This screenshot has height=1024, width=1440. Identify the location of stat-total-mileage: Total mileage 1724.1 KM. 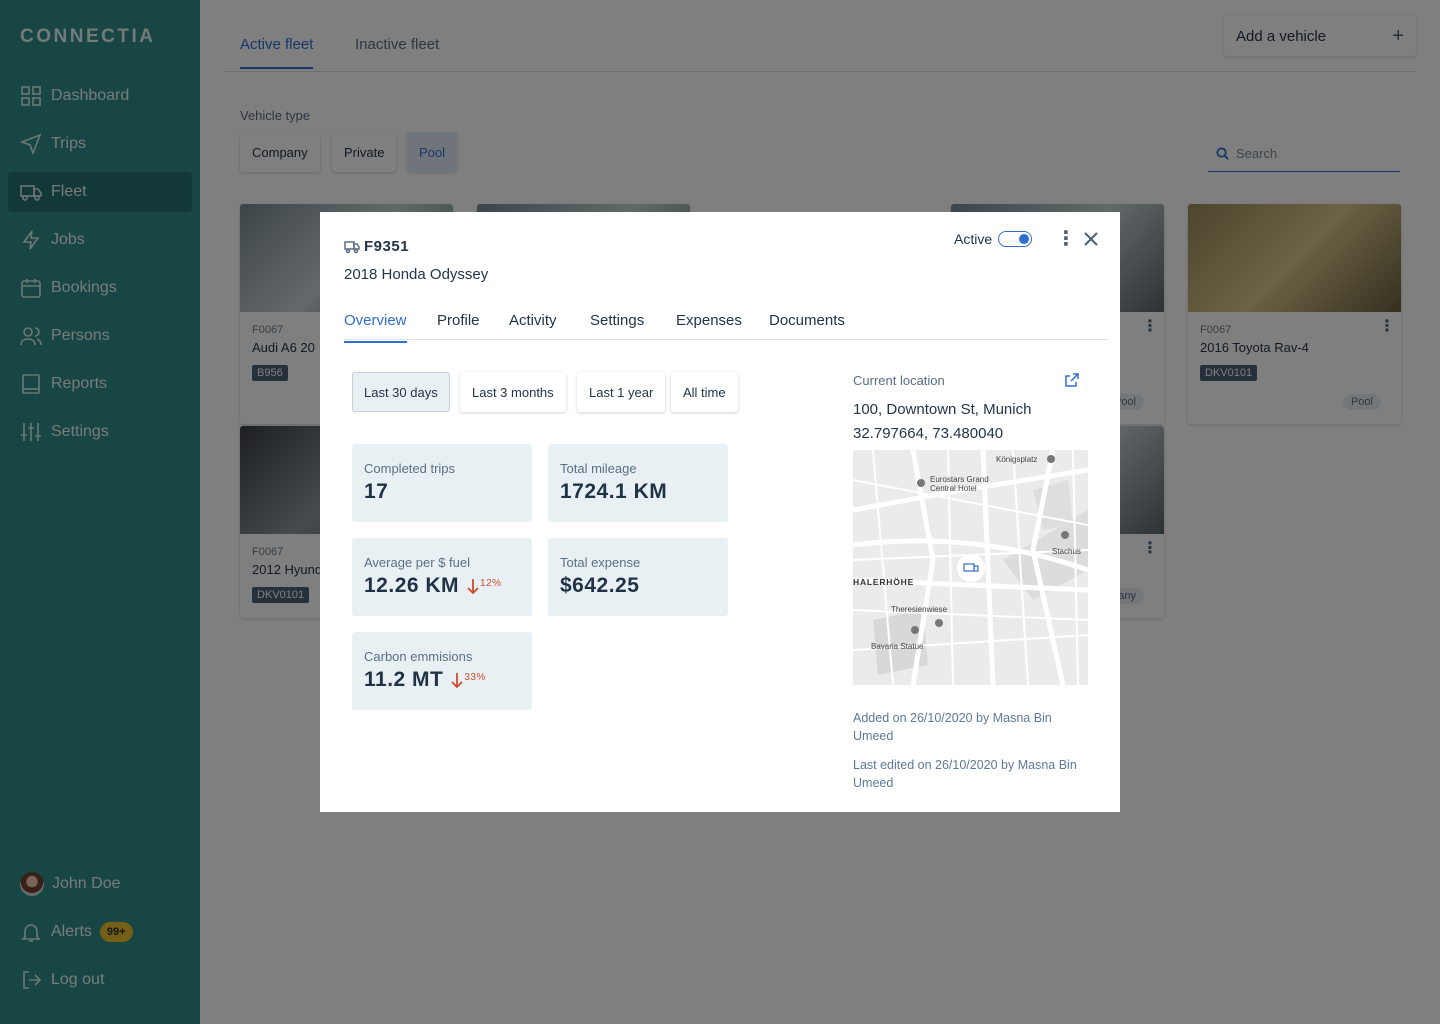
(638, 483).